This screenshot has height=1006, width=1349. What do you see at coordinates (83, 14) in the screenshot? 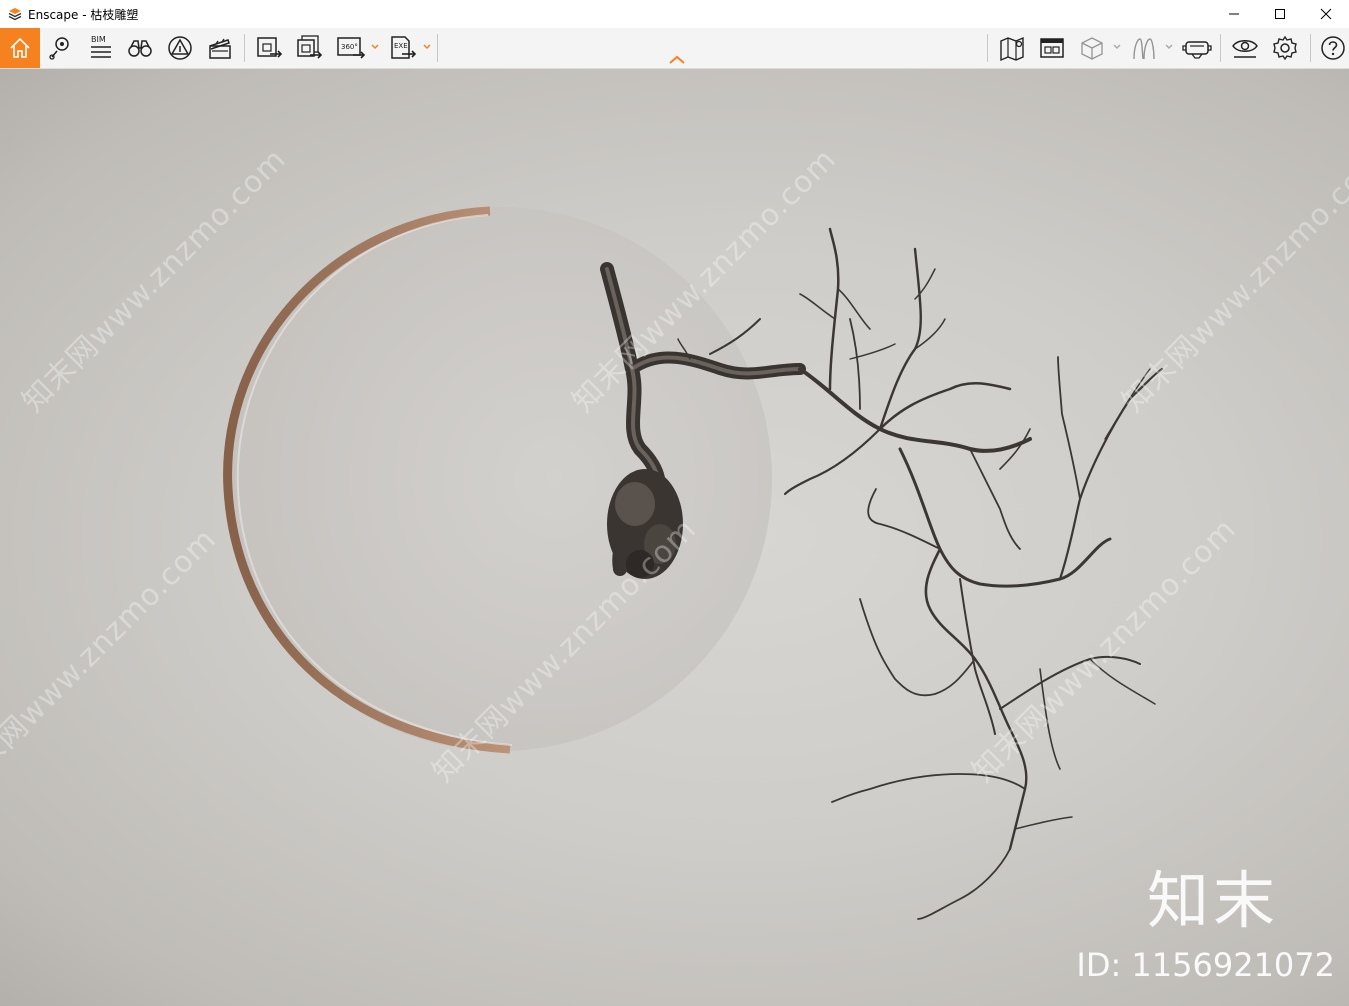
I see `window-title: Enscape - 枯枝雕塑` at bounding box center [83, 14].